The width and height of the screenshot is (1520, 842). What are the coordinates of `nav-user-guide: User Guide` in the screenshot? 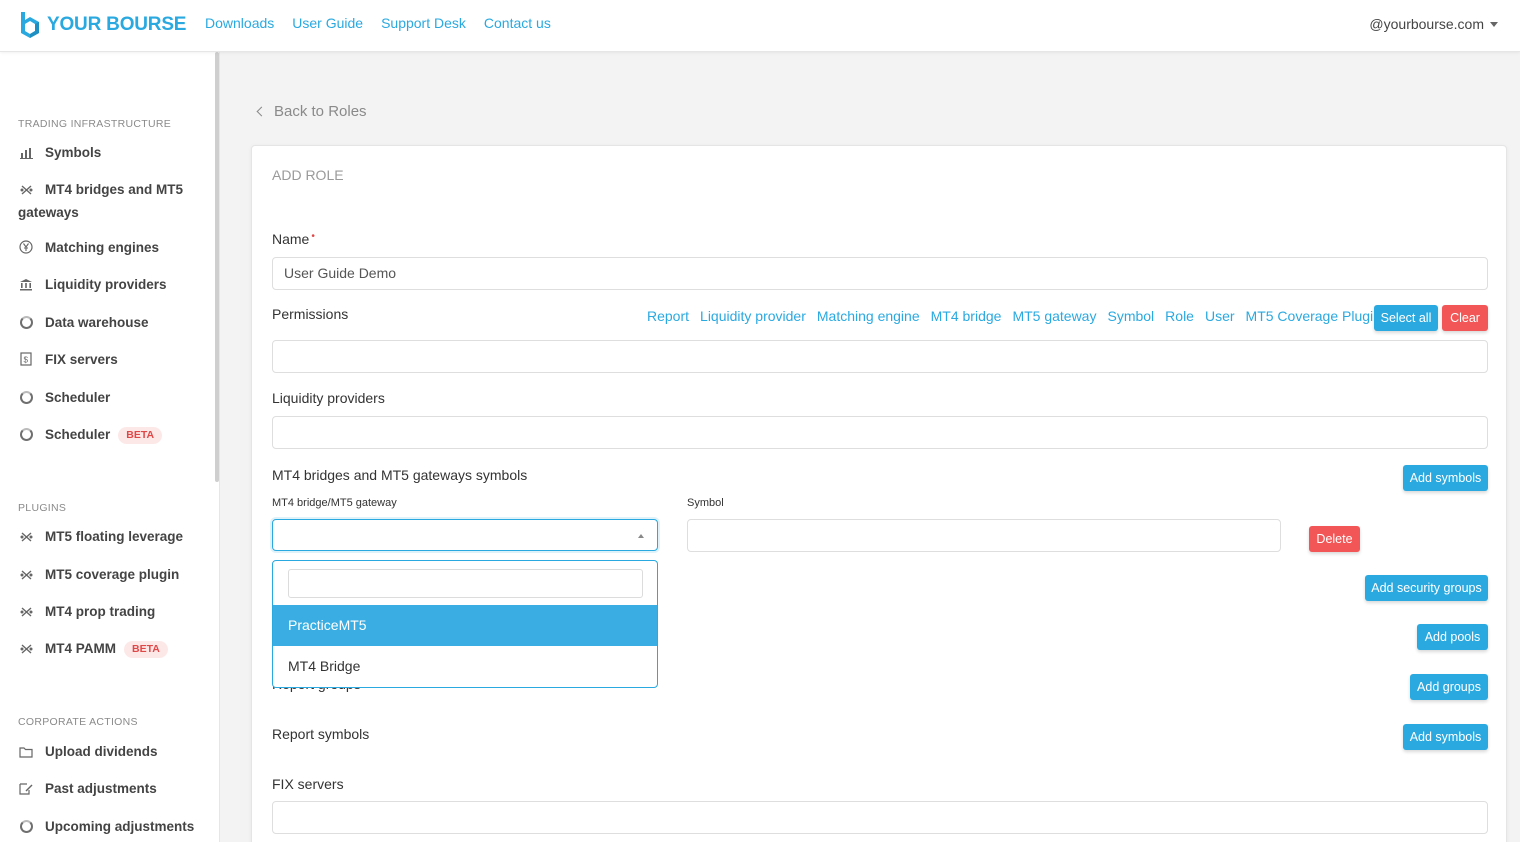 It's located at (327, 23).